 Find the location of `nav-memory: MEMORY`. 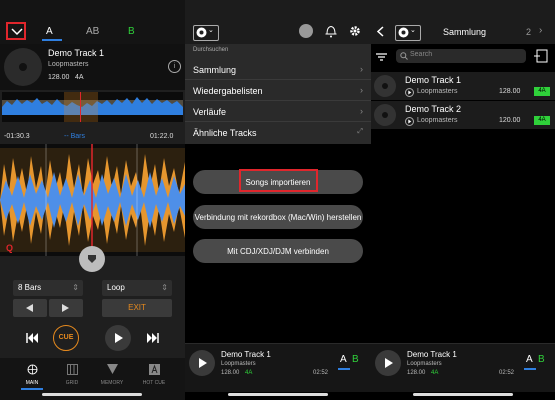

nav-memory: MEMORY is located at coordinates (112, 374).